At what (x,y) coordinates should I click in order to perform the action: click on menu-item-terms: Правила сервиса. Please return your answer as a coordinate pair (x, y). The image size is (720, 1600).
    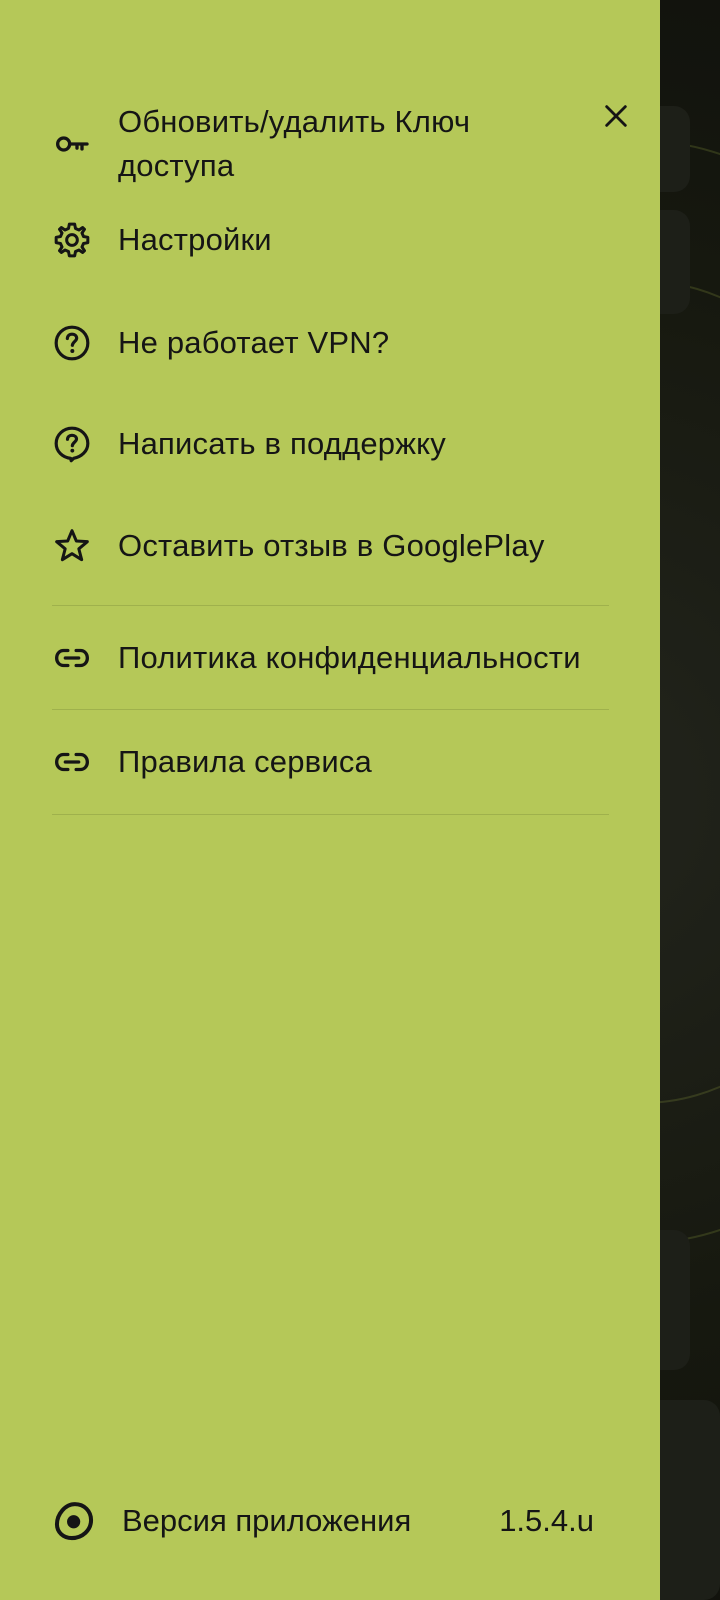
    Looking at the image, I should click on (332, 763).